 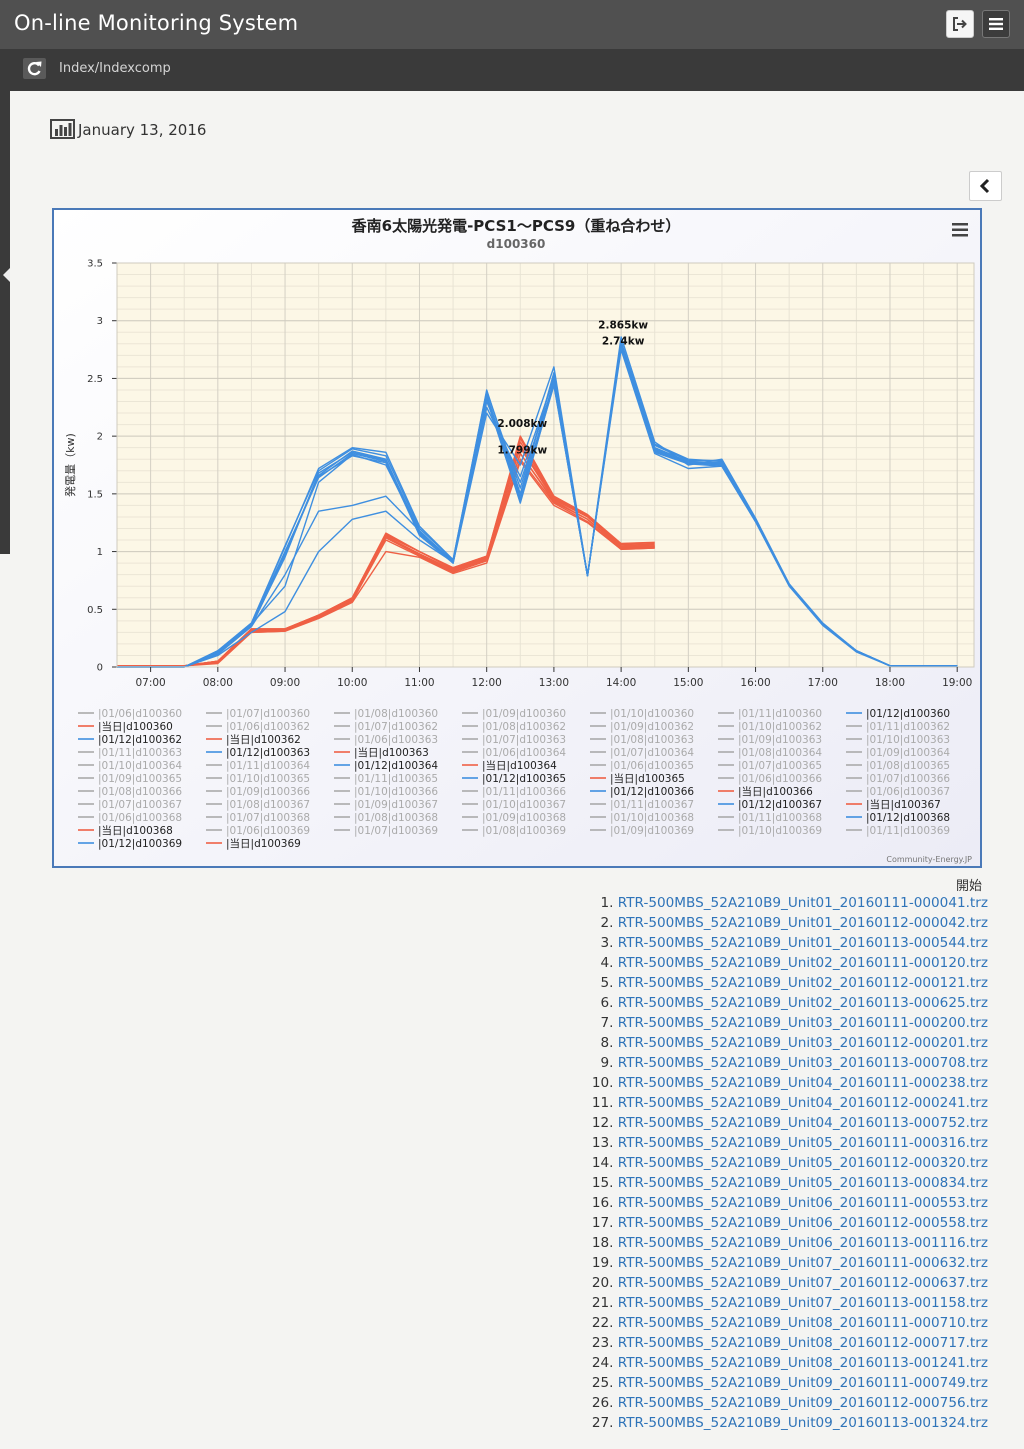 What do you see at coordinates (929, 859) in the screenshot?
I see `chart-credit: Community-Energy.JP` at bounding box center [929, 859].